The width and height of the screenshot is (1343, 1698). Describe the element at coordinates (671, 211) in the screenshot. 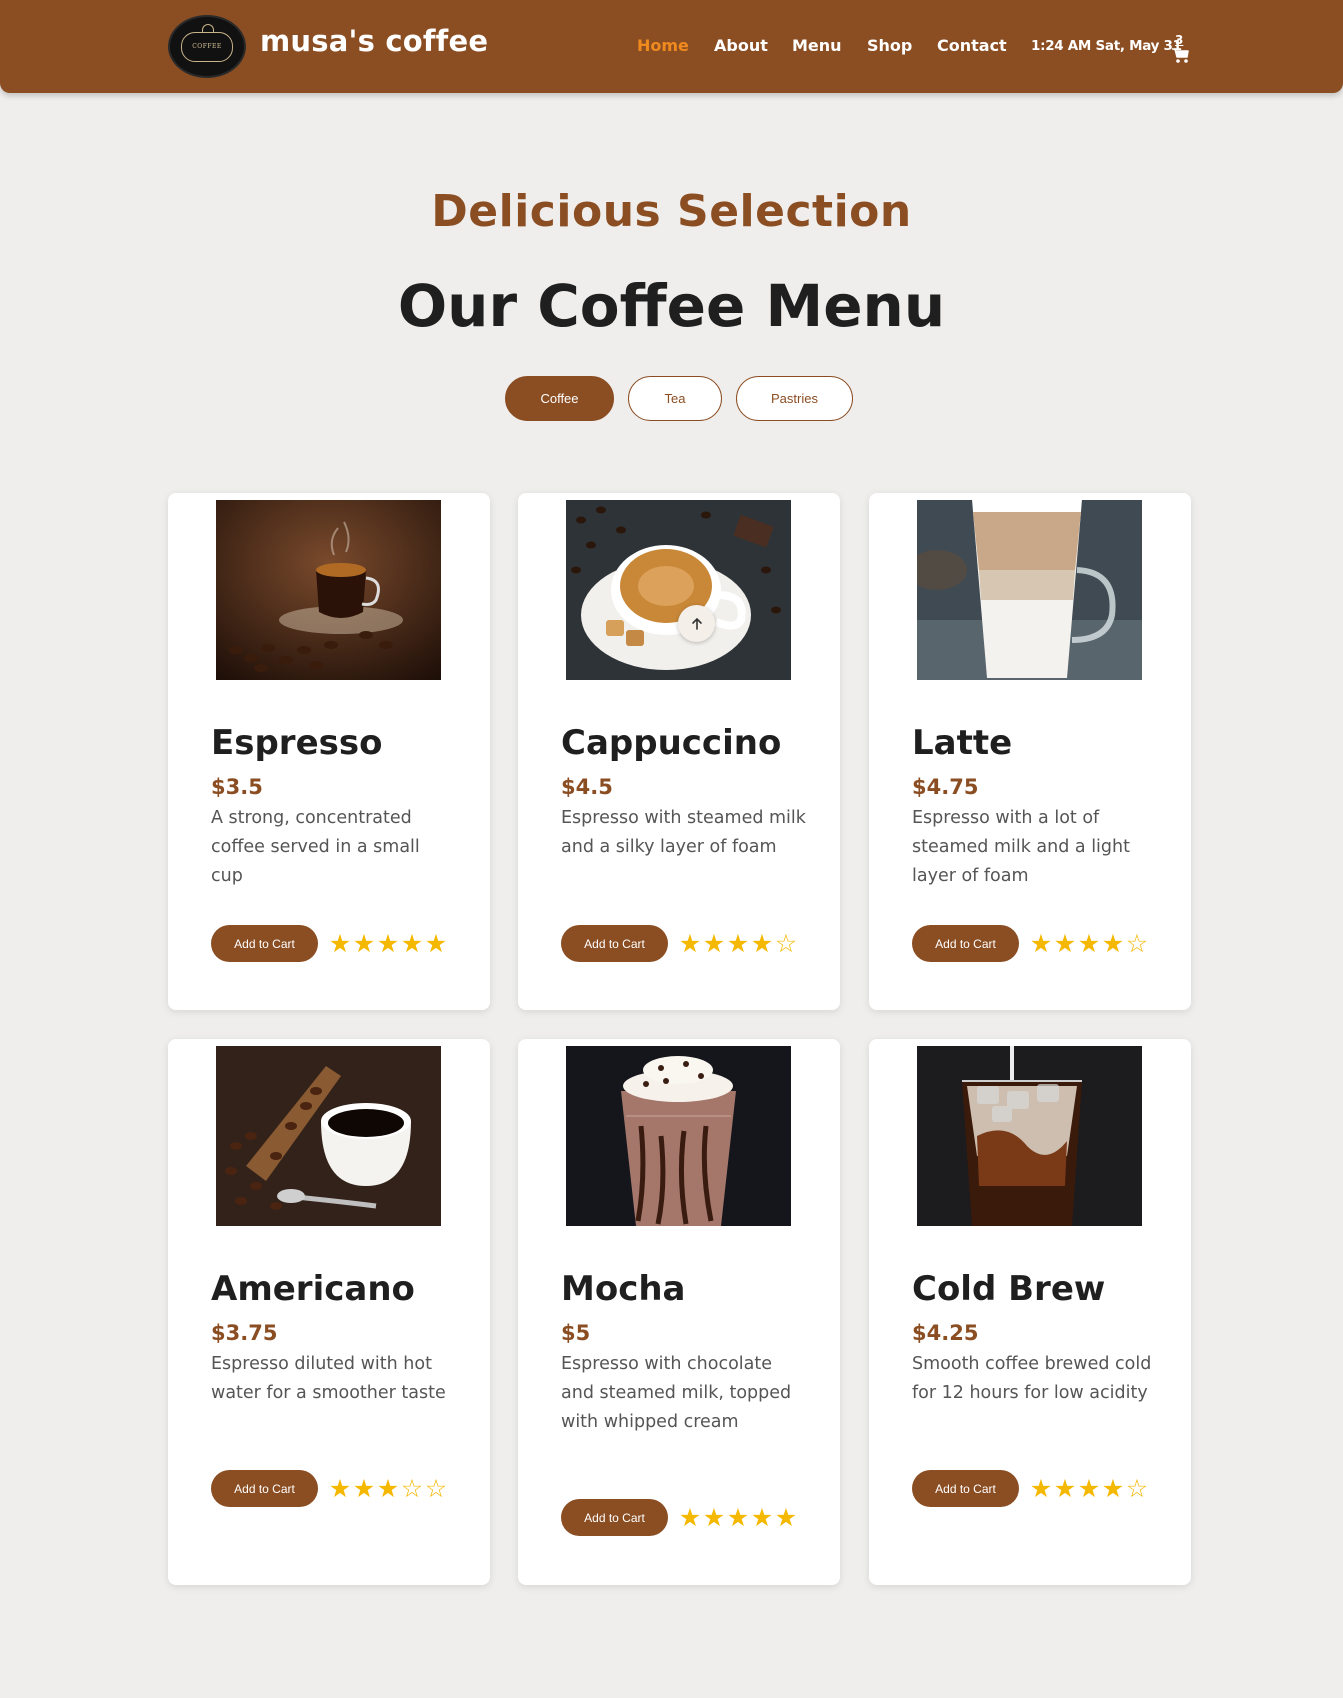

I see `section-subtitle: Delicious Selection` at that location.